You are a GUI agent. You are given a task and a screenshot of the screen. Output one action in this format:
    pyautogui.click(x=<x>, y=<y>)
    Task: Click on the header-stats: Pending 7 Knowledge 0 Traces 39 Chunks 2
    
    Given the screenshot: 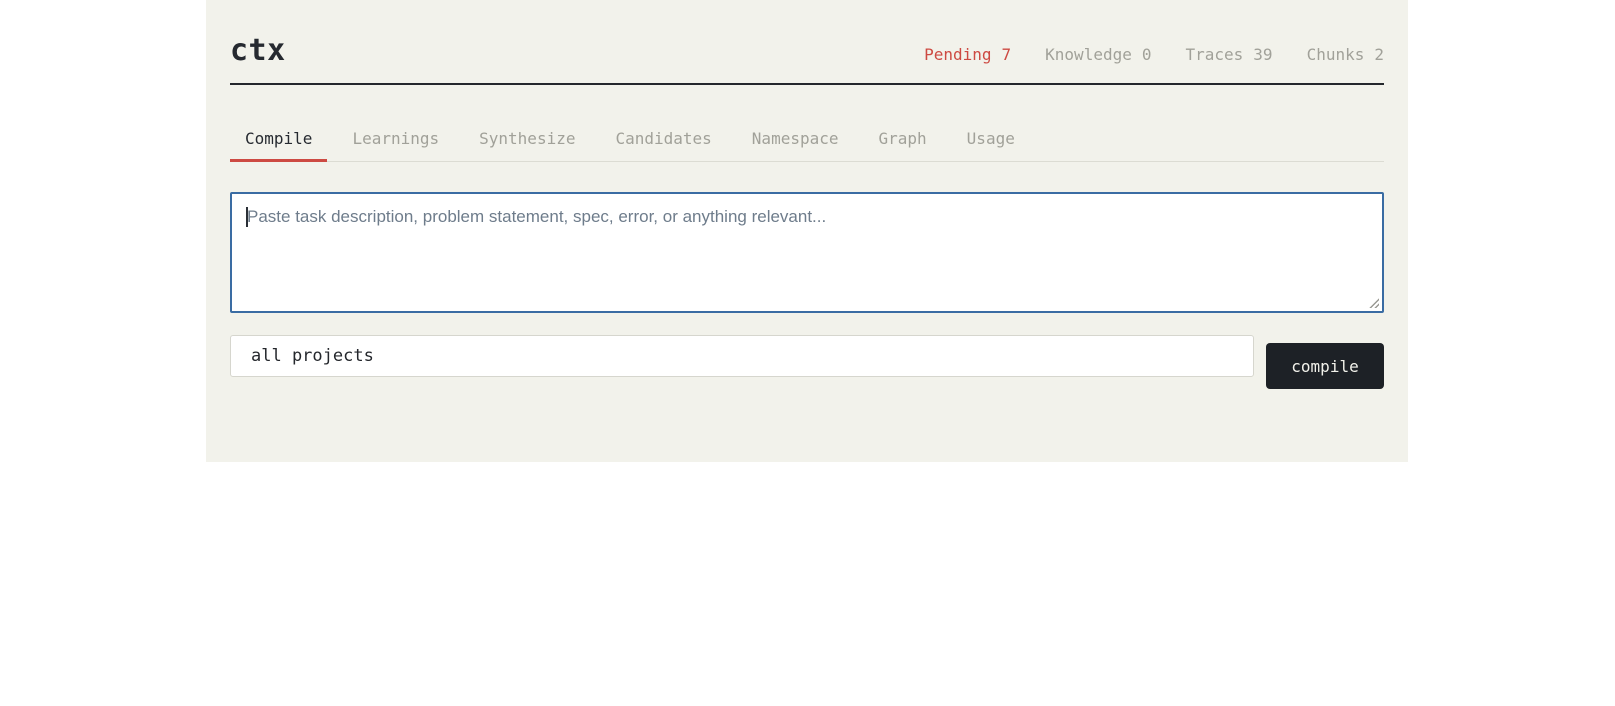 What is the action you would take?
    pyautogui.click(x=1154, y=54)
    